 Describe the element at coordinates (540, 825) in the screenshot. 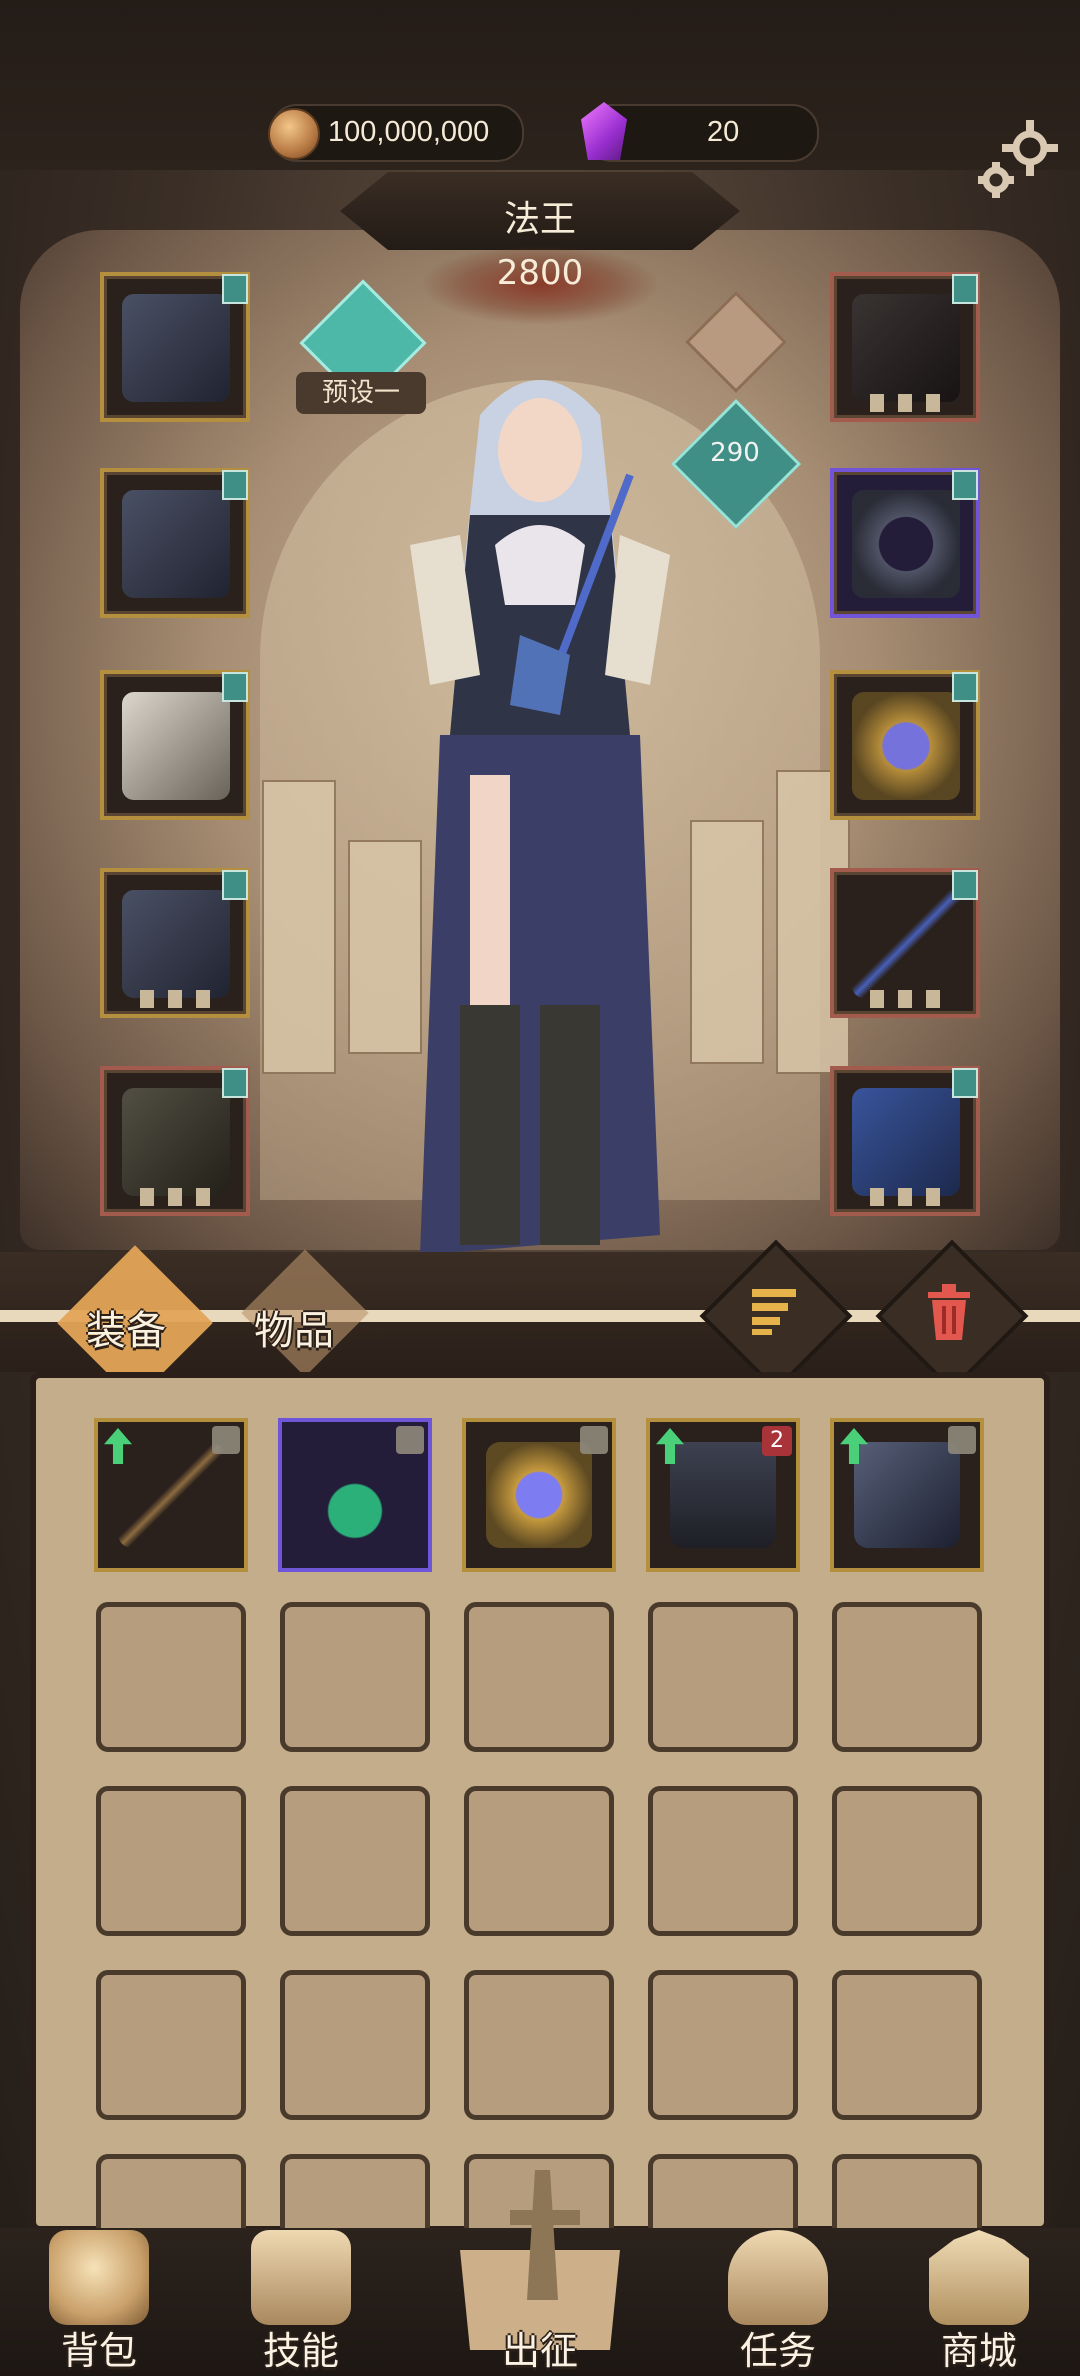

I see `hero-character-illustration` at that location.